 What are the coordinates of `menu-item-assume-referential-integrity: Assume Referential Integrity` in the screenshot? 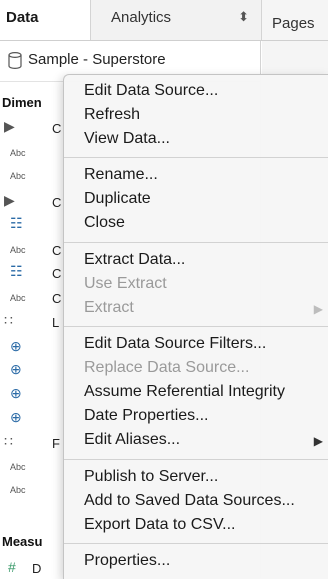 It's located at (196, 393).